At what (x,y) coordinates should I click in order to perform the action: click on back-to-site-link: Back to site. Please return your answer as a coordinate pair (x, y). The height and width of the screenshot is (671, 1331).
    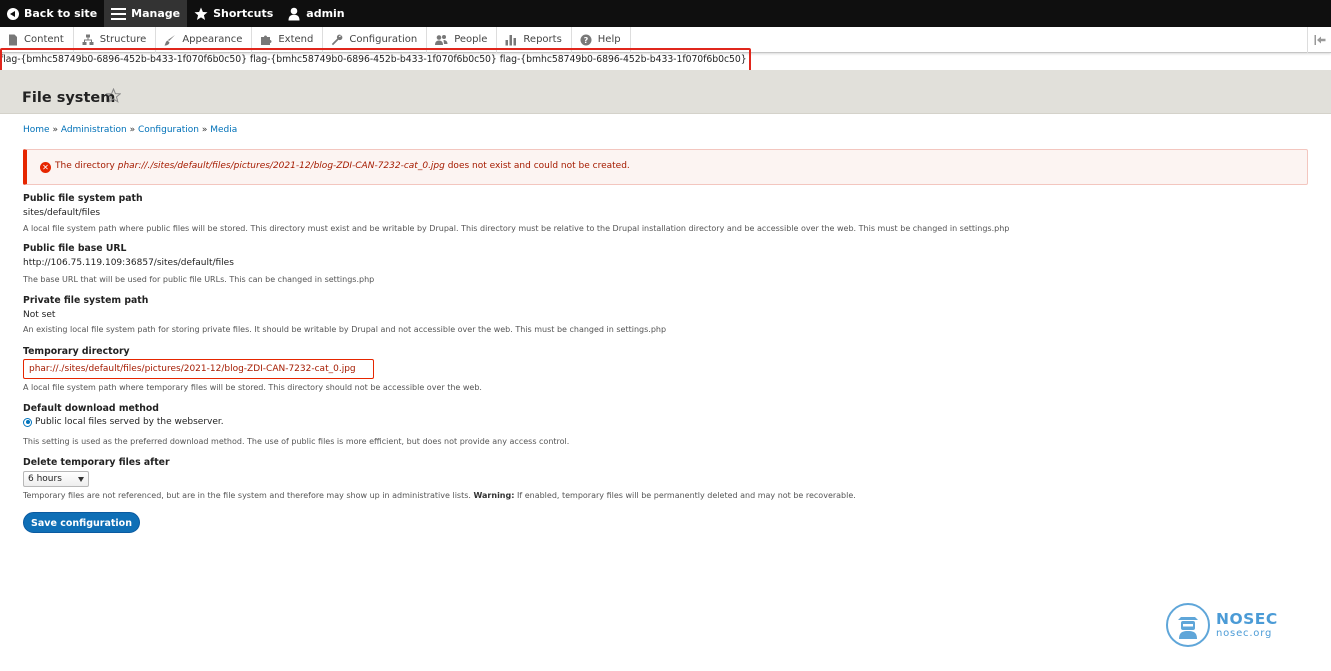
    Looking at the image, I should click on (52, 13).